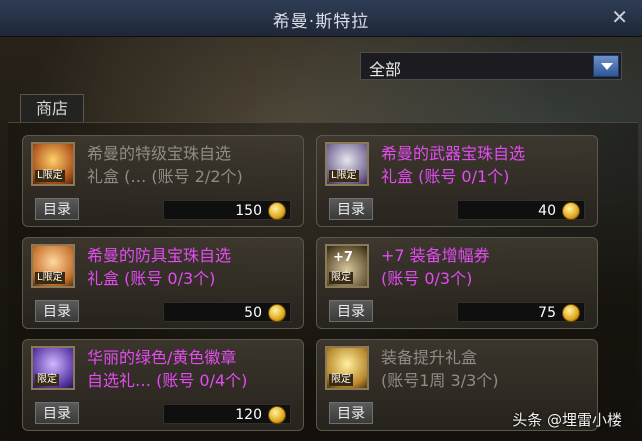  I want to click on price-box: 120, so click(227, 414).